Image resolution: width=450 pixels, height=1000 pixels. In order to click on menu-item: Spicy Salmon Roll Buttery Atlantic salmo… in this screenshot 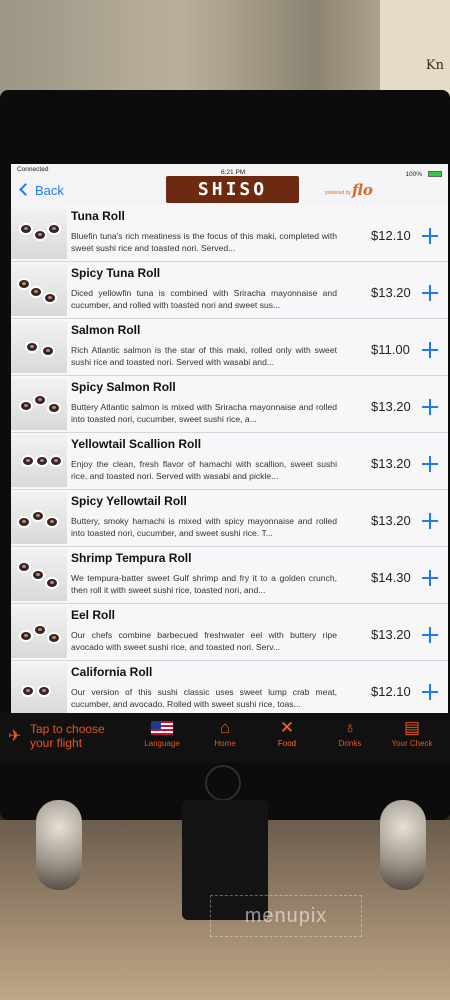, I will do `click(229, 404)`.